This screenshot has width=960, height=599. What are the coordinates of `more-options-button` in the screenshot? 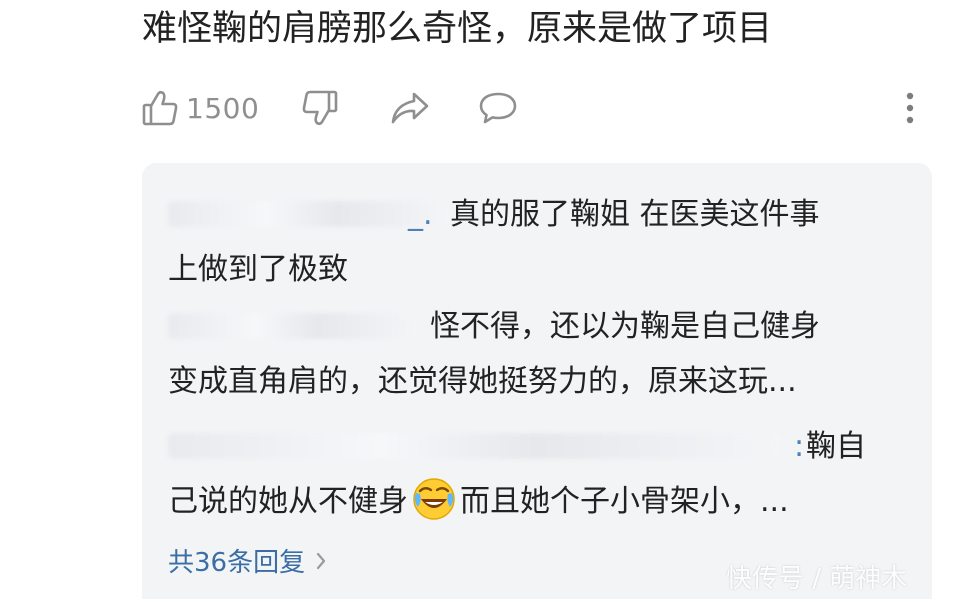 It's located at (910, 108).